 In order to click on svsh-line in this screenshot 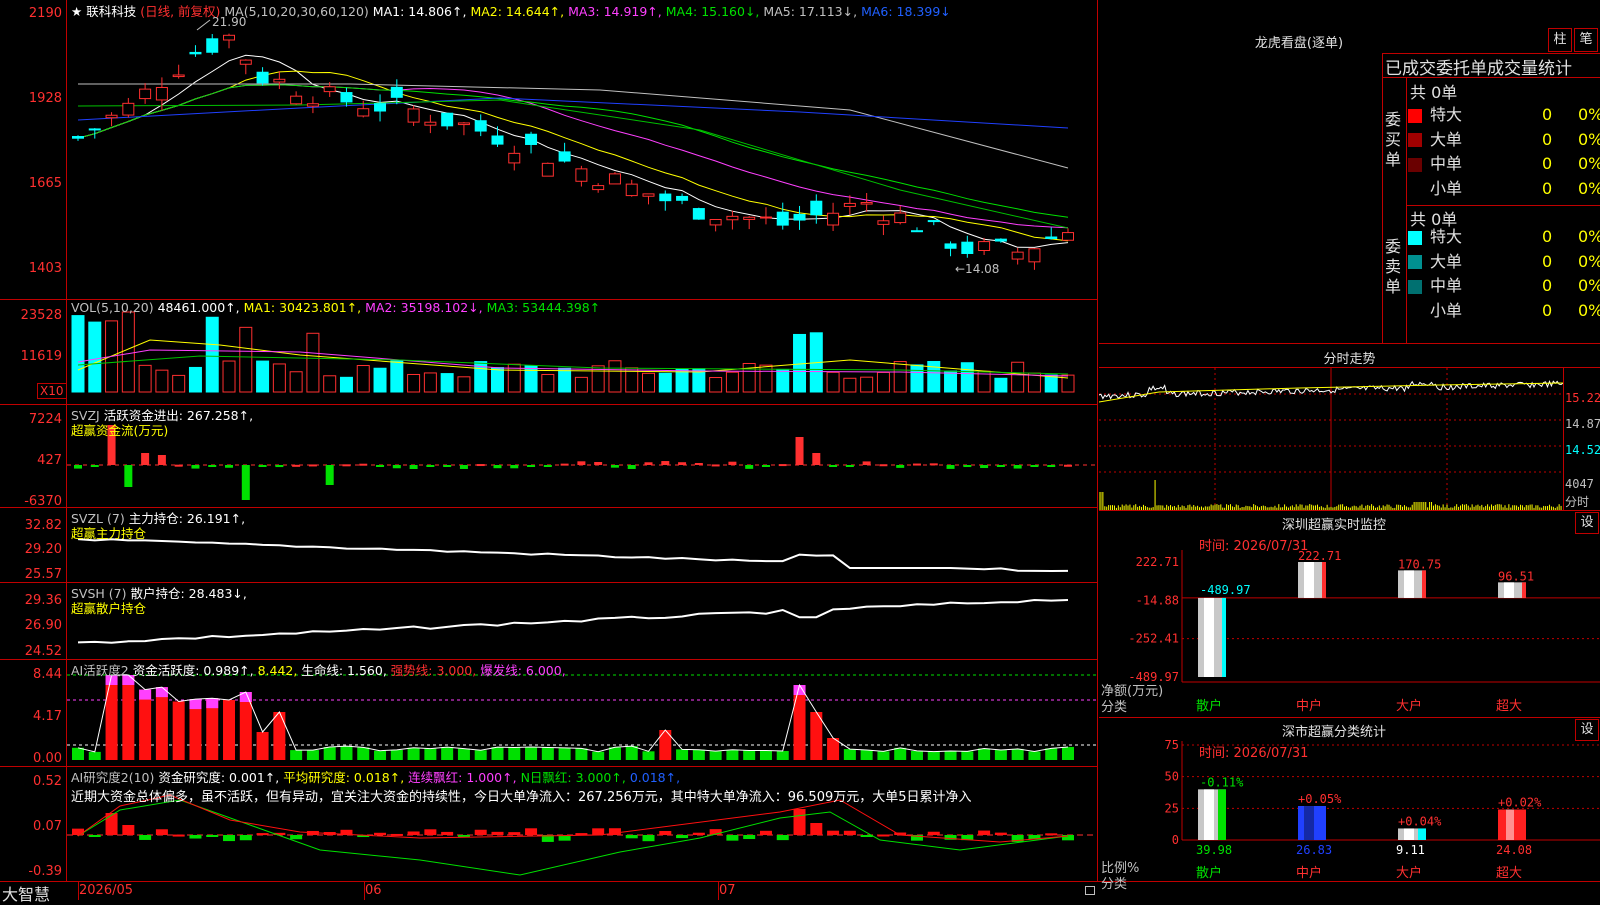, I will do `click(573, 621)`.